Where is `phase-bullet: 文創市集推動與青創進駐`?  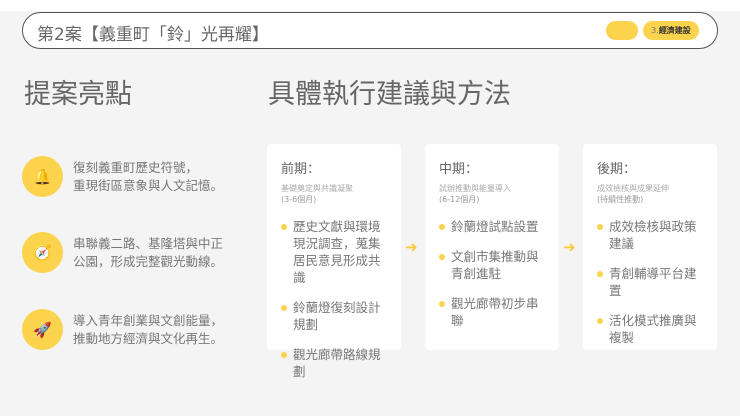
phase-bullet: 文創市集推動與青創進駐 is located at coordinates (493, 265).